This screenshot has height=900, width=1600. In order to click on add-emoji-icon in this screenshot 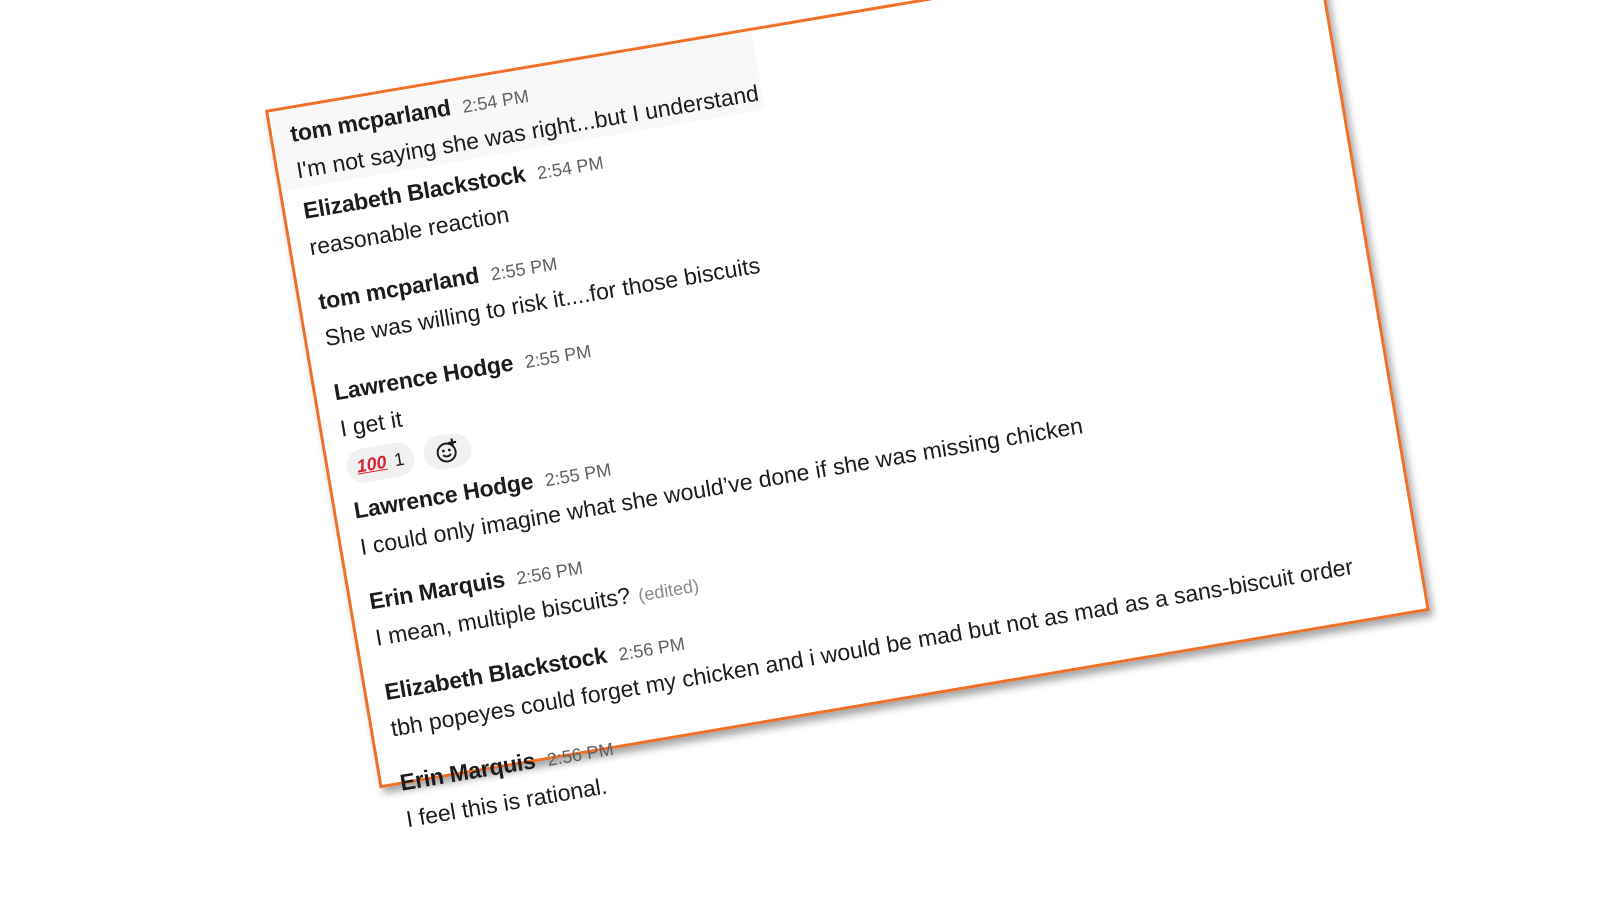, I will do `click(446, 450)`.